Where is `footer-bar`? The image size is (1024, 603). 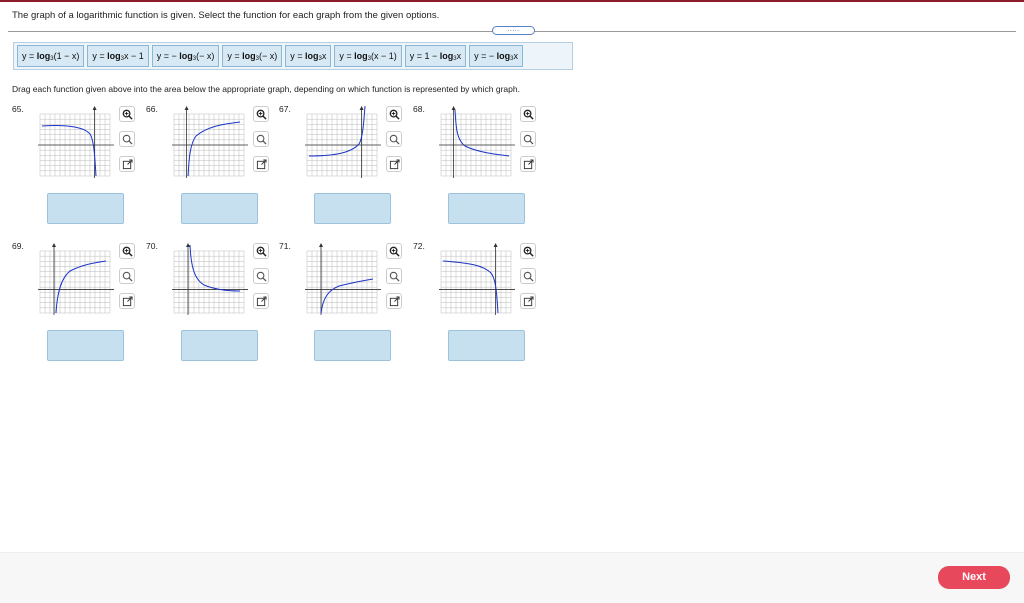
footer-bar is located at coordinates (512, 577).